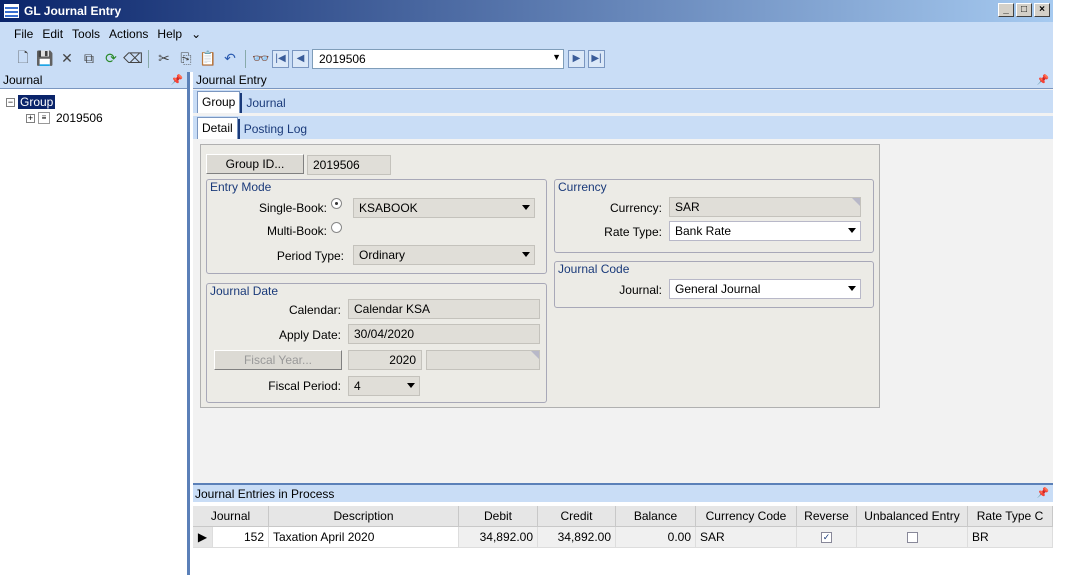 This screenshot has height=575, width=1067. Describe the element at coordinates (208, 59) in the screenshot. I see `paste-icon: 📋` at that location.